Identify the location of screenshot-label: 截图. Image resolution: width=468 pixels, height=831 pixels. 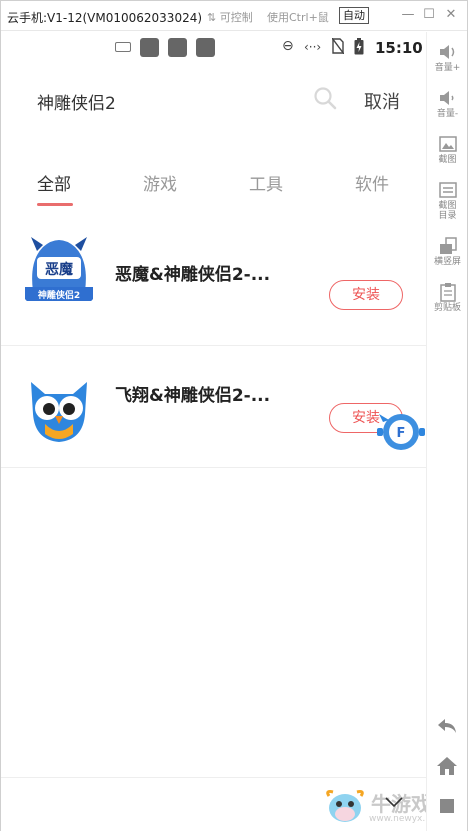
(447, 160).